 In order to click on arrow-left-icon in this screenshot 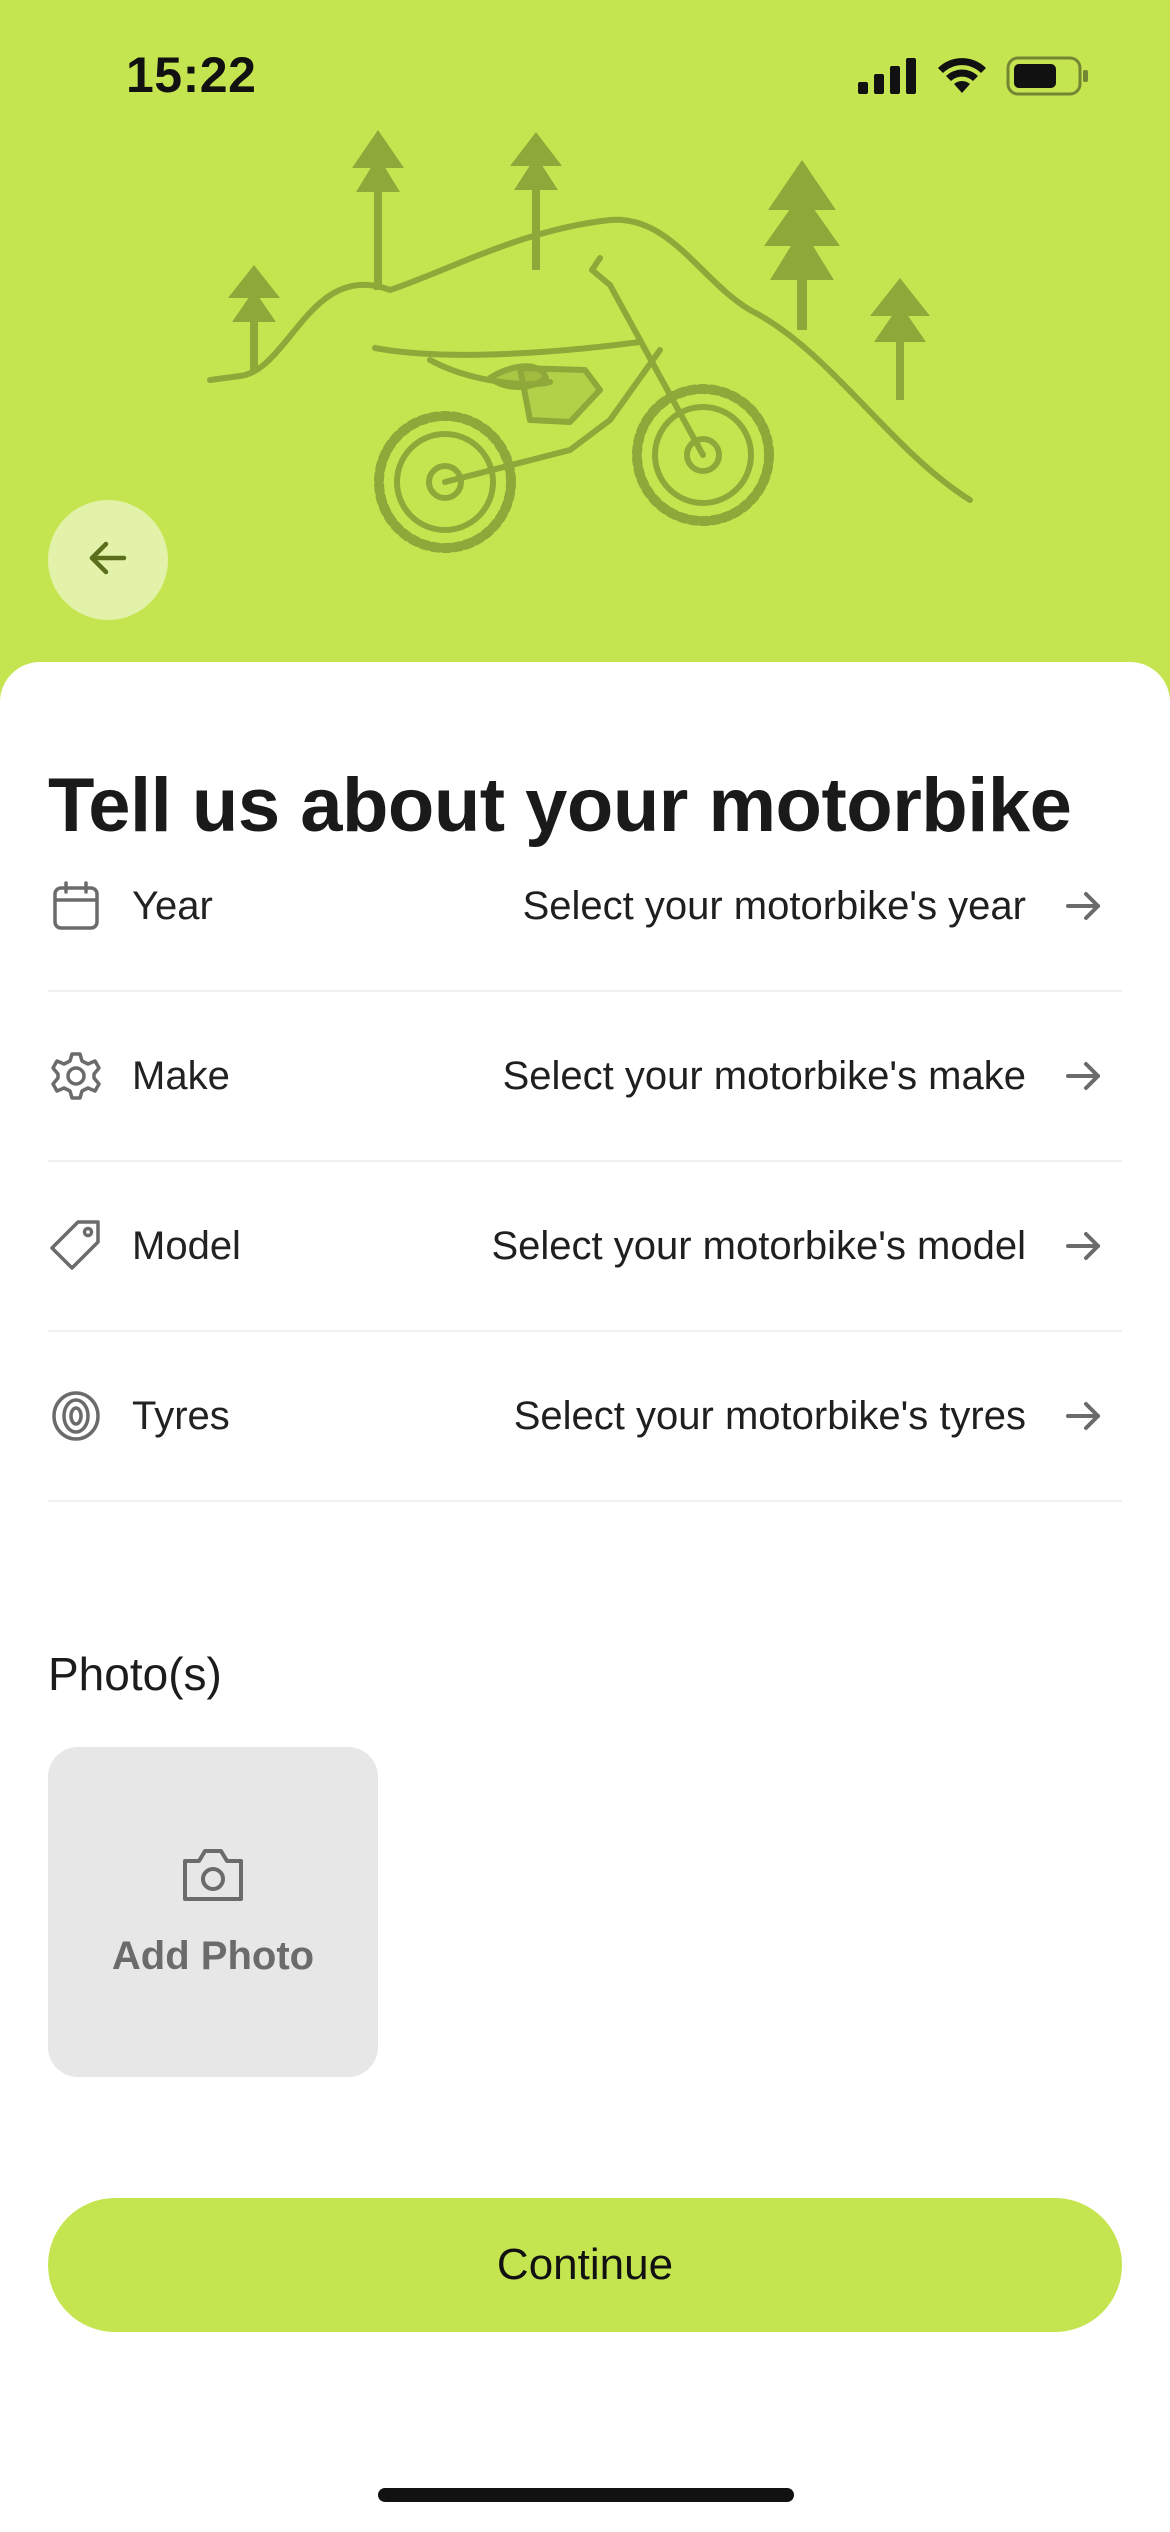, I will do `click(108, 560)`.